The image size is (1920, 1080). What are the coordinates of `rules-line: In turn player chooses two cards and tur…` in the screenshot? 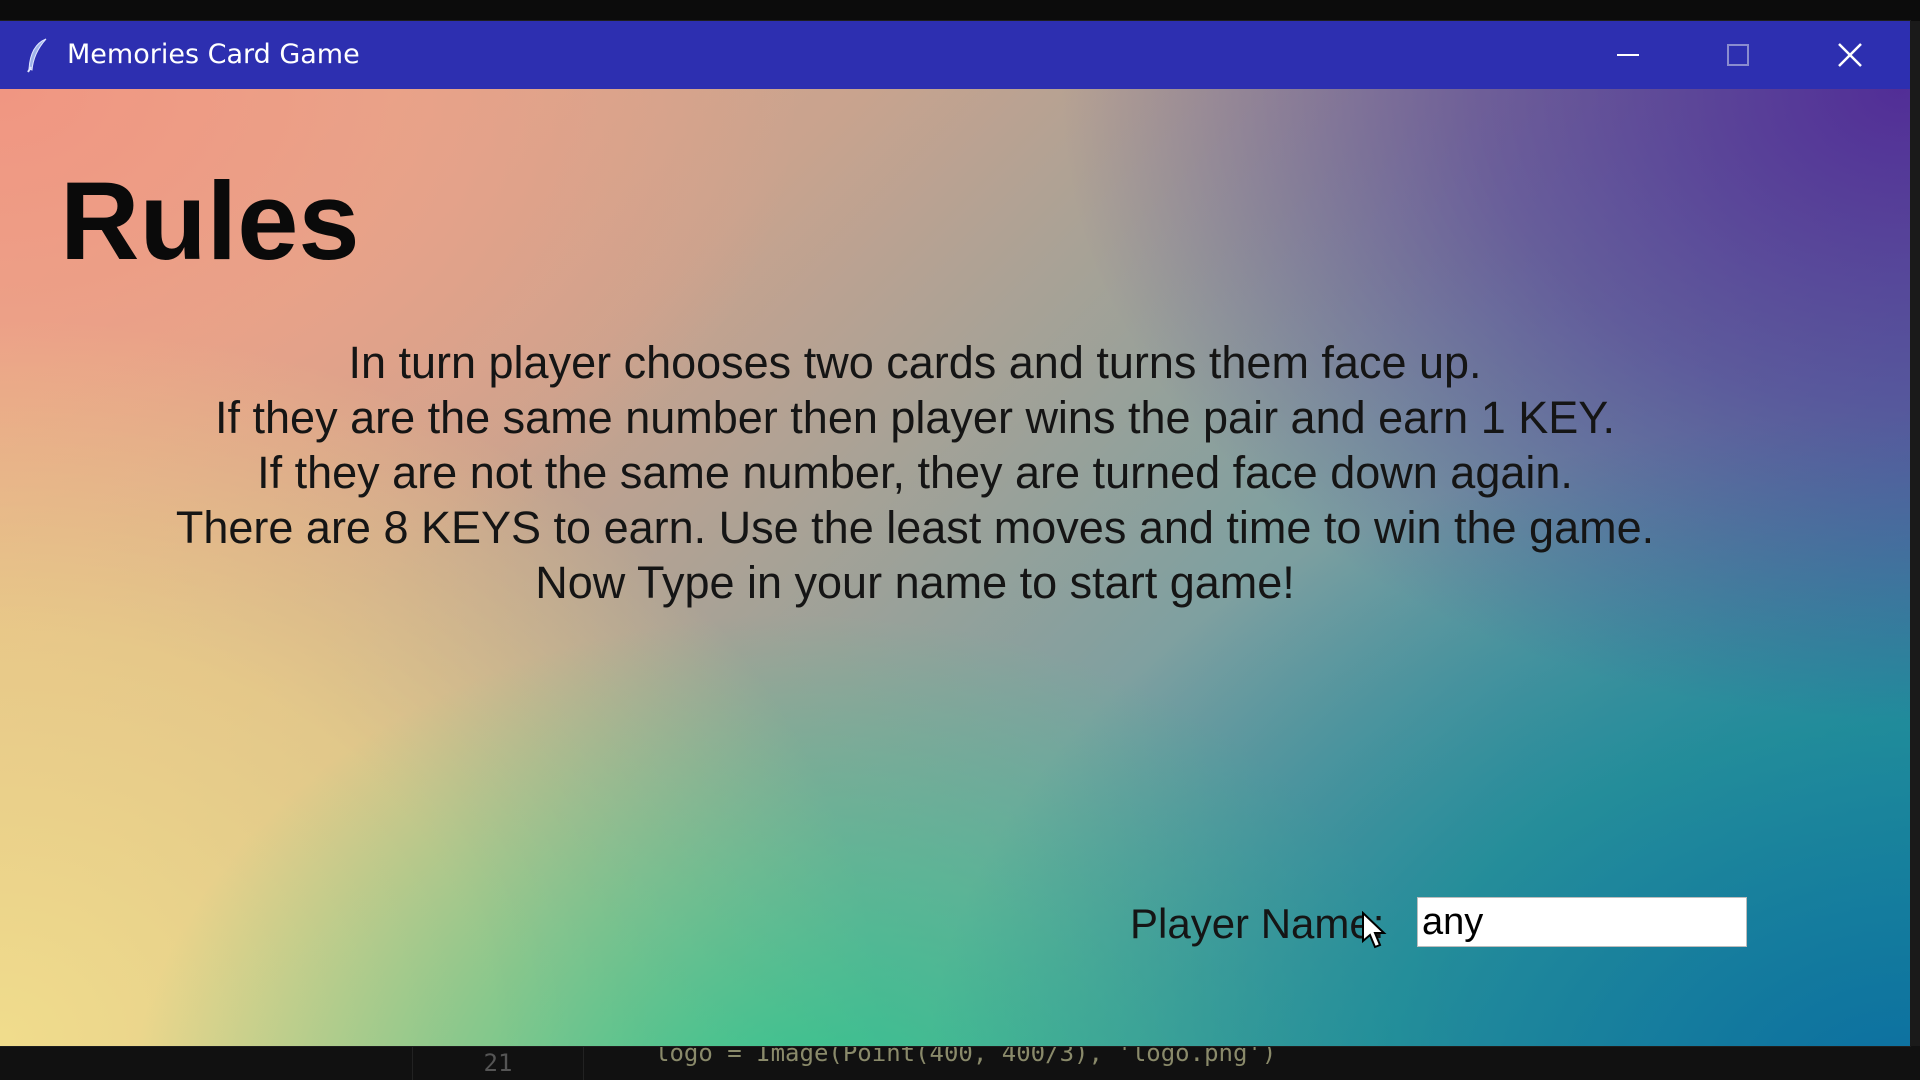 It's located at (915, 362).